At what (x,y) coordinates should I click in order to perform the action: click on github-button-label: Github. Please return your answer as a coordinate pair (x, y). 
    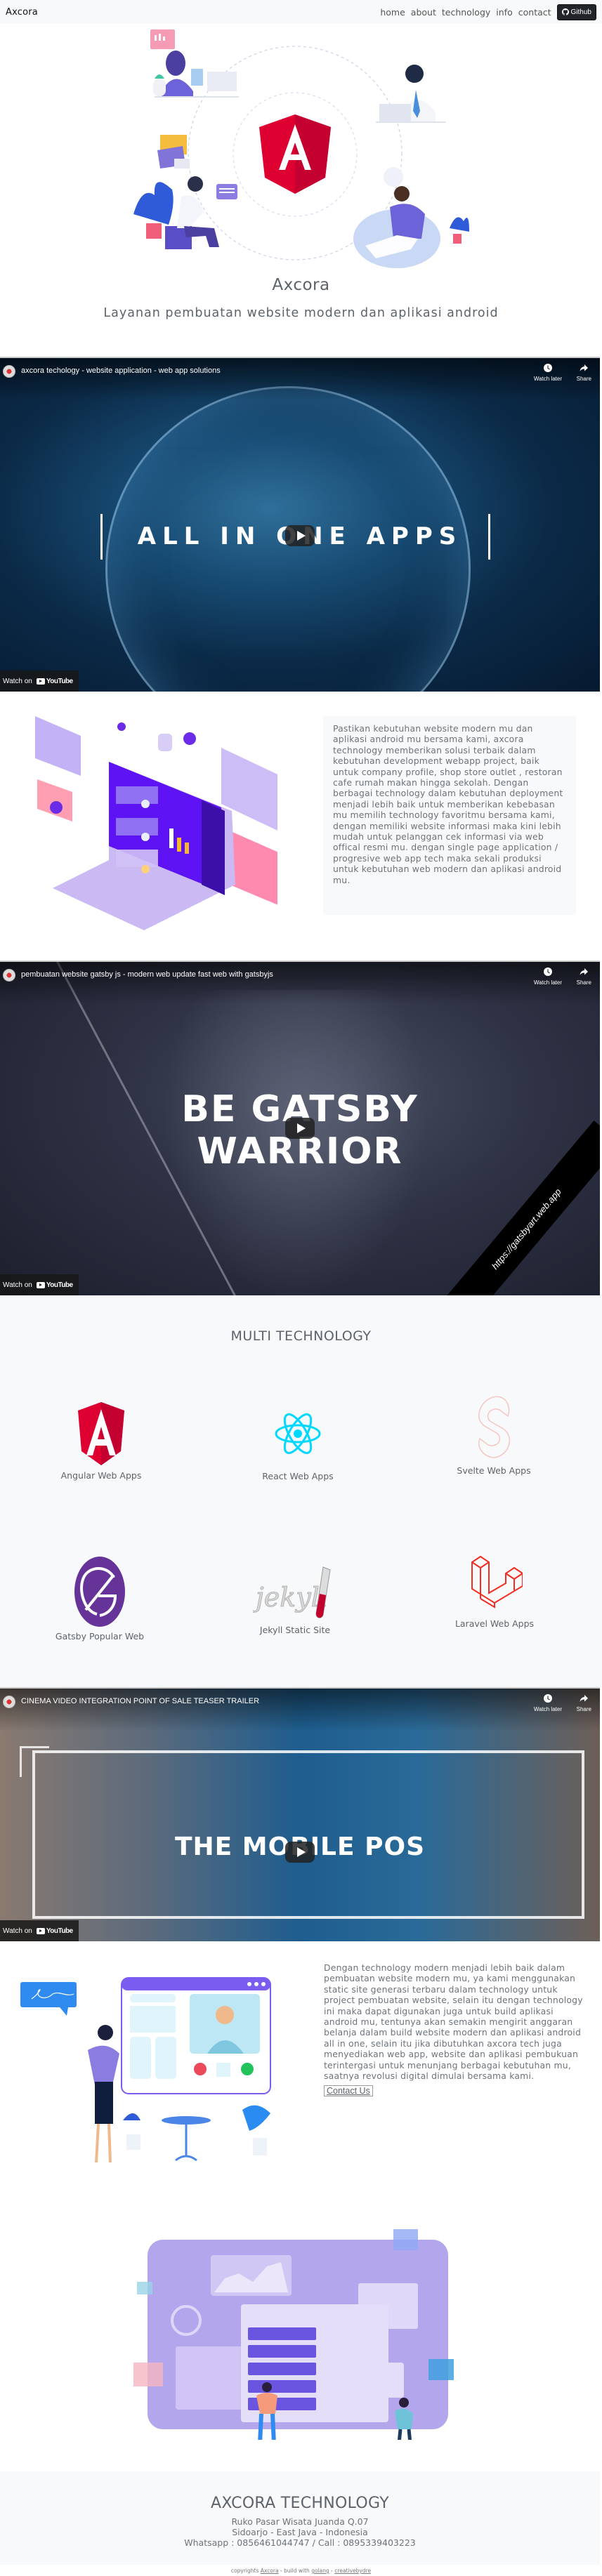
    Looking at the image, I should click on (581, 12).